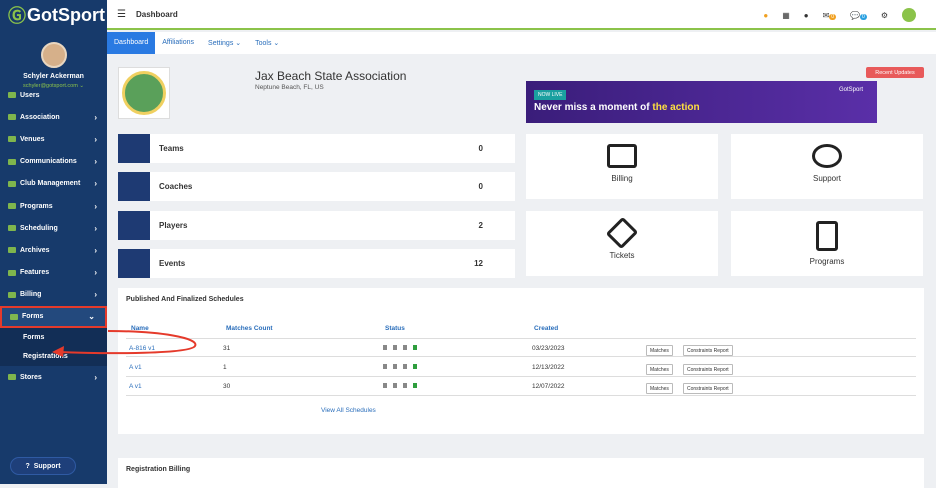 The height and width of the screenshot is (488, 936). What do you see at coordinates (53, 206) in the screenshot?
I see `sidebar-item-programs: Programs ›` at bounding box center [53, 206].